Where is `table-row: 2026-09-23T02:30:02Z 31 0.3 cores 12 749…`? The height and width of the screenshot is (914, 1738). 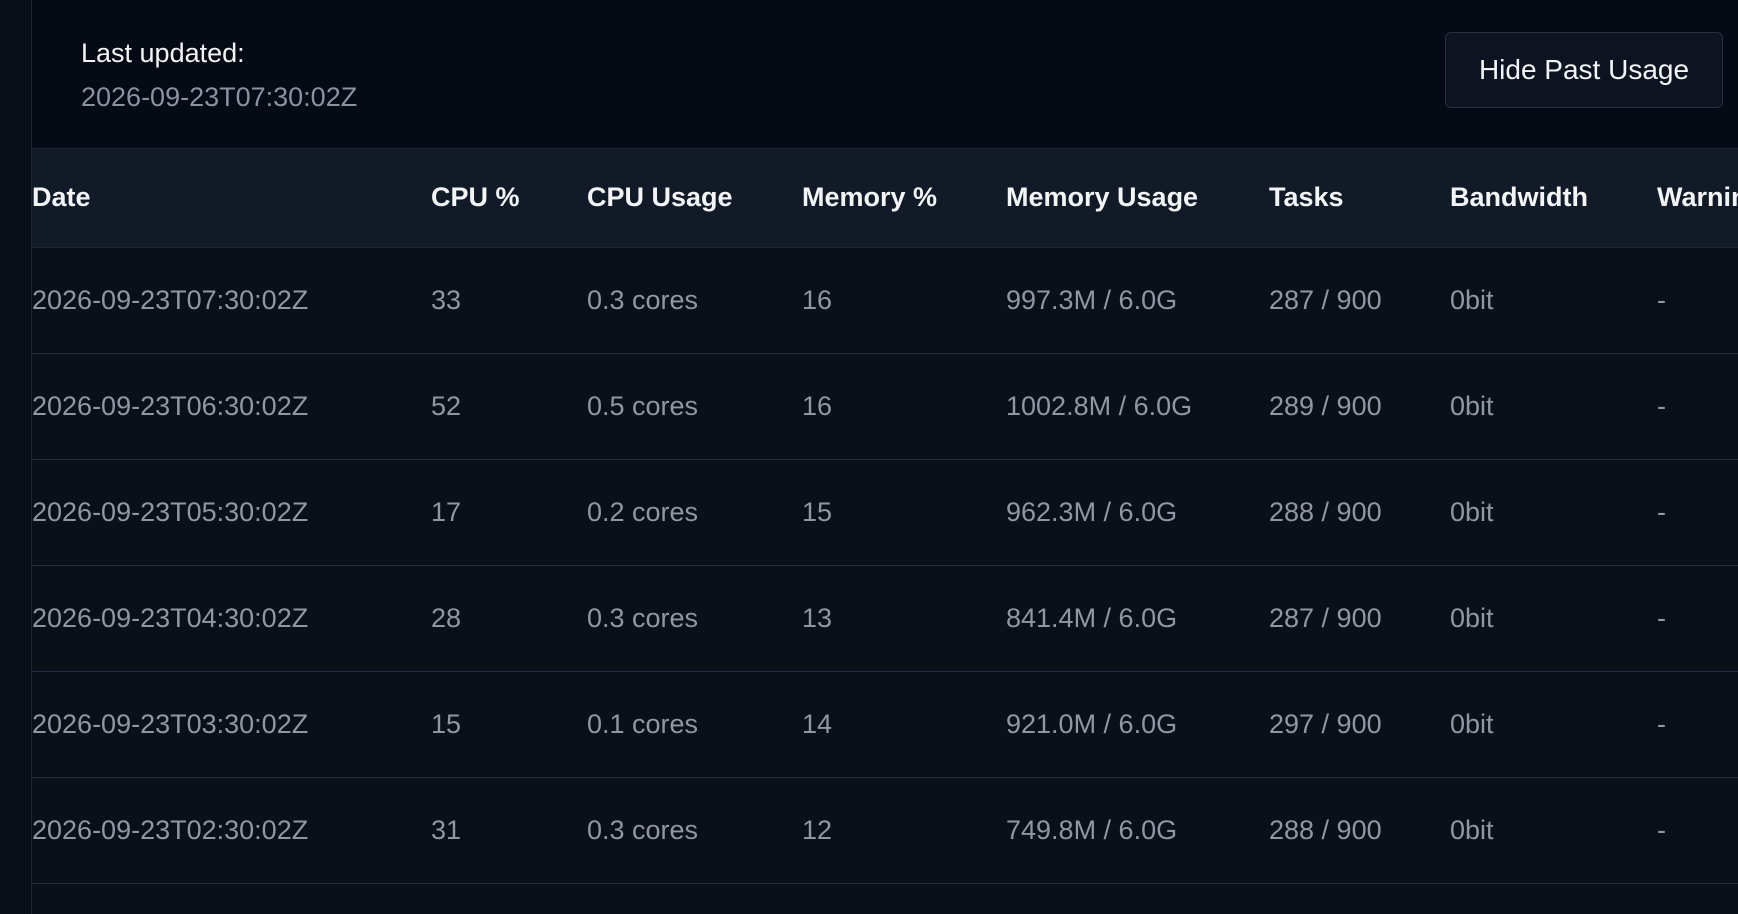
table-row: 2026-09-23T02:30:02Z 31 0.3 cores 12 749… is located at coordinates (885, 830).